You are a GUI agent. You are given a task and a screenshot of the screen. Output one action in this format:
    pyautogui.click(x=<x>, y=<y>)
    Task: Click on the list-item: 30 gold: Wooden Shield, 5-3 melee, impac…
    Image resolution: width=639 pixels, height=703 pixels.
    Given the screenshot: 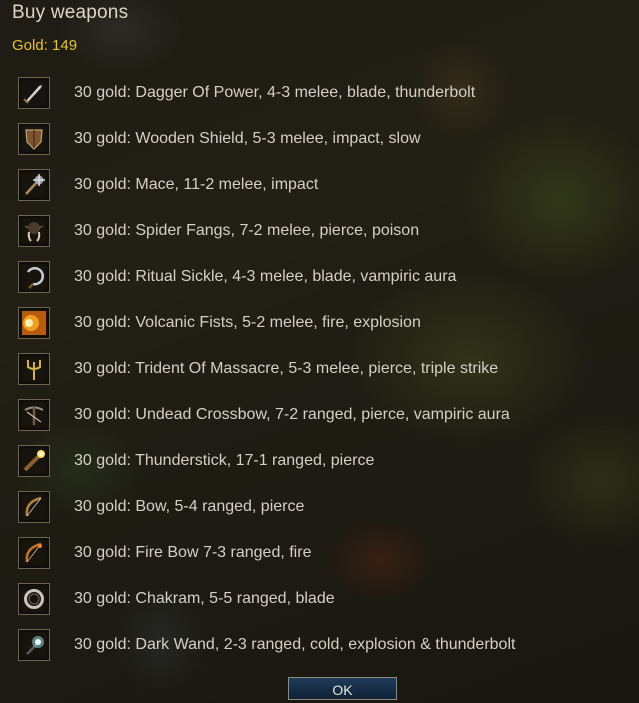 What is the action you would take?
    pyautogui.click(x=322, y=139)
    